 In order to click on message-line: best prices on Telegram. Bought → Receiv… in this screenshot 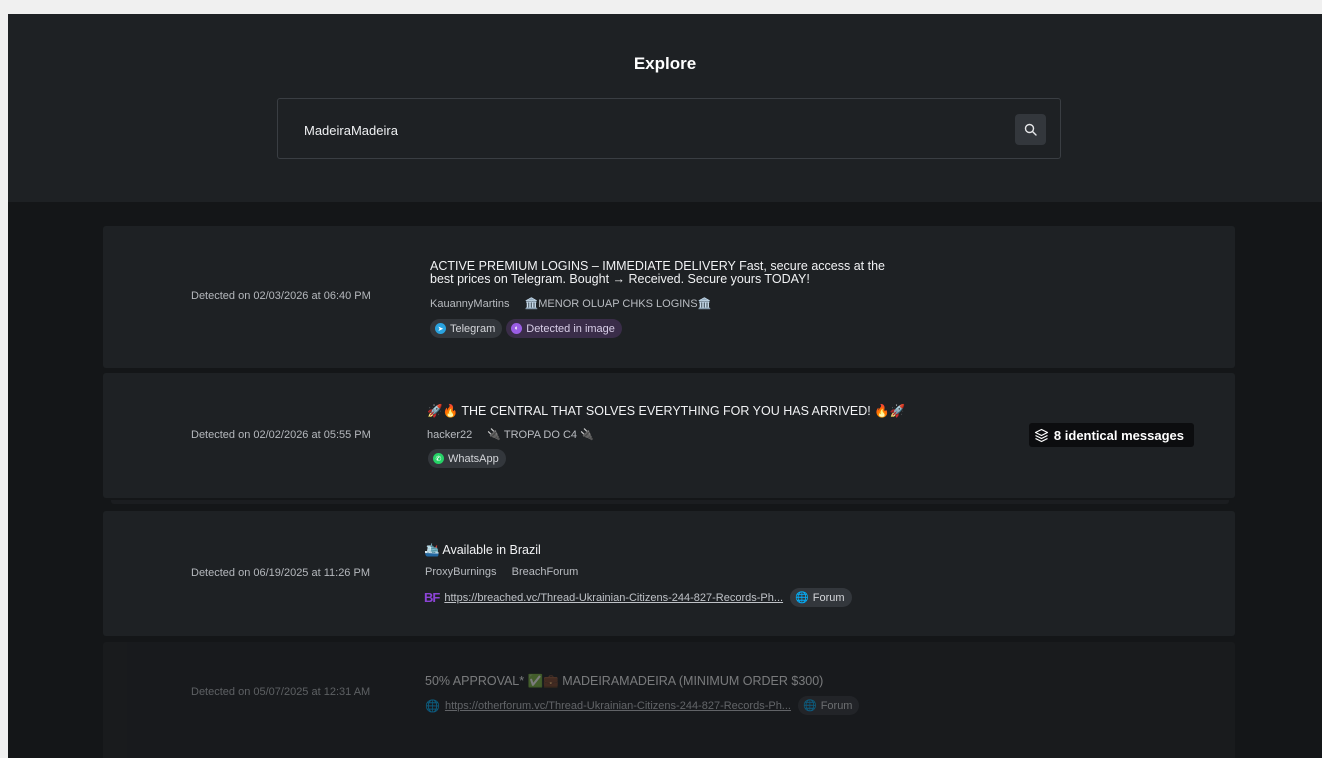, I will do `click(620, 279)`.